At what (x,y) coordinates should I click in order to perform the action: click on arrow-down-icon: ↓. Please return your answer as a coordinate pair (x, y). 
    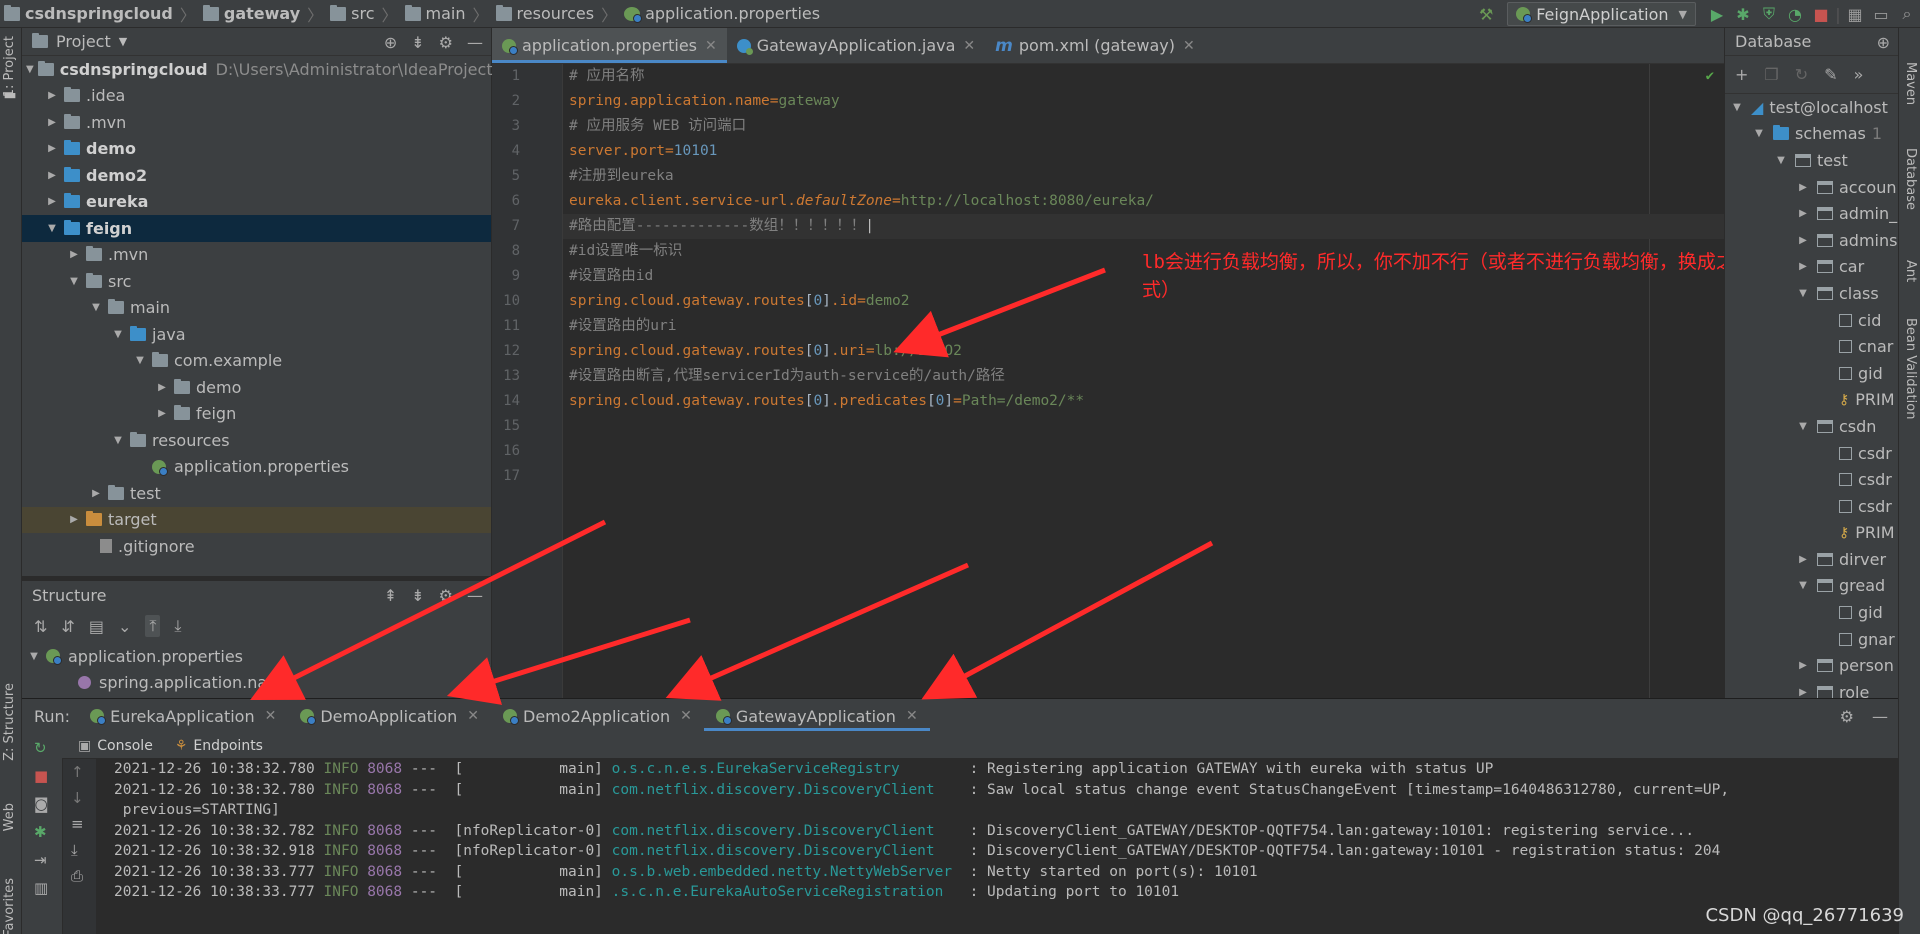
    Looking at the image, I should click on (77, 798).